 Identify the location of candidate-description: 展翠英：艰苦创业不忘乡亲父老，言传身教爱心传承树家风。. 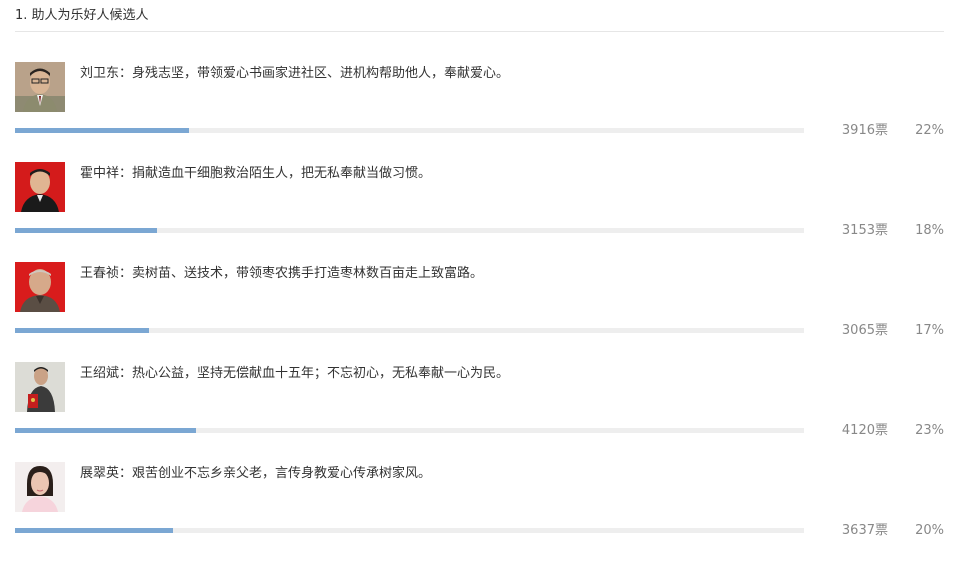
(256, 473).